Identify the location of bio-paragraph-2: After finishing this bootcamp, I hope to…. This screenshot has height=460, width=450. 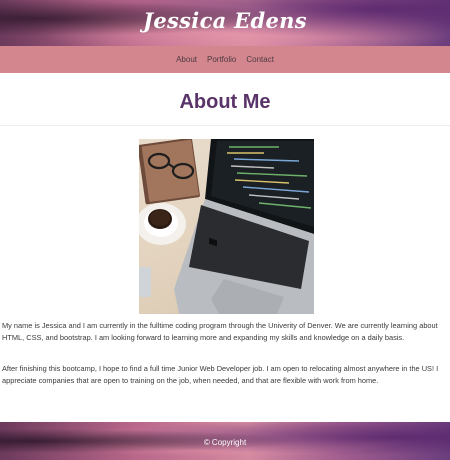
(220, 374).